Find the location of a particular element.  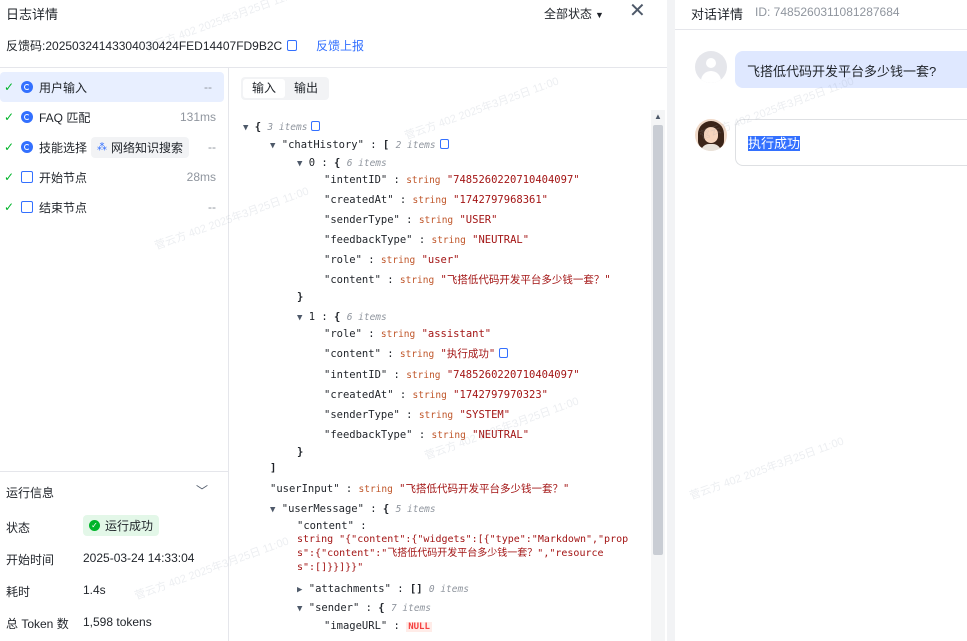

conversation-divider is located at coordinates (821, 29).